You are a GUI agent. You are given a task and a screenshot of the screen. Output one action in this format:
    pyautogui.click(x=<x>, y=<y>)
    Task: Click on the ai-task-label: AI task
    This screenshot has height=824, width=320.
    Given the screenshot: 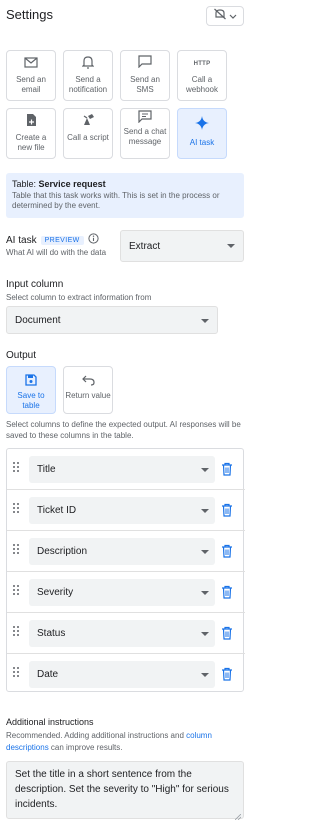 What is the action you would take?
    pyautogui.click(x=21, y=240)
    